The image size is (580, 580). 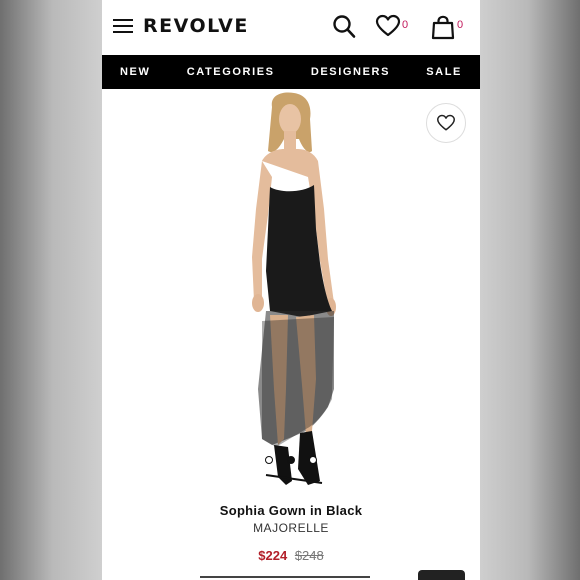 I want to click on favorite-button, so click(x=446, y=123).